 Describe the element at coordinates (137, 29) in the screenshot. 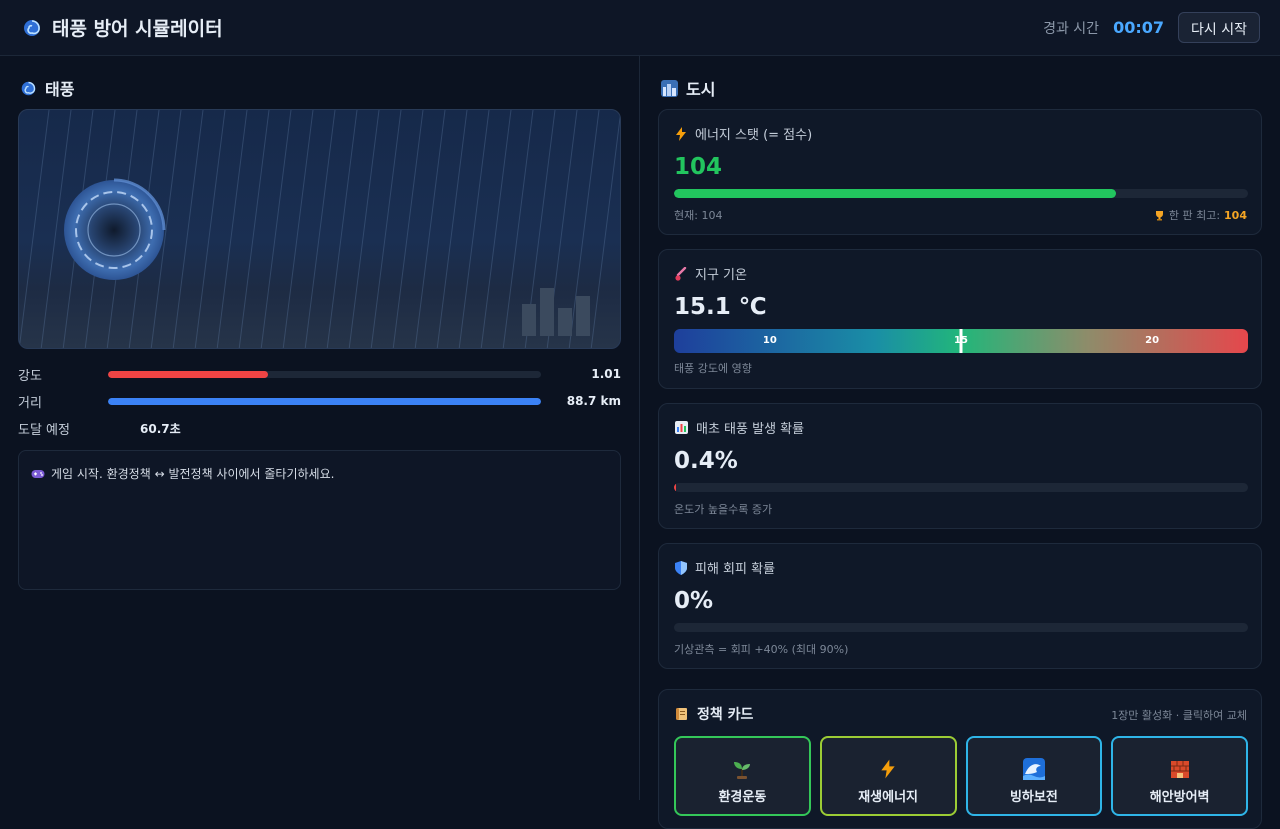

I see `app-title-text: 태풍 방어 시뮬레이터` at that location.